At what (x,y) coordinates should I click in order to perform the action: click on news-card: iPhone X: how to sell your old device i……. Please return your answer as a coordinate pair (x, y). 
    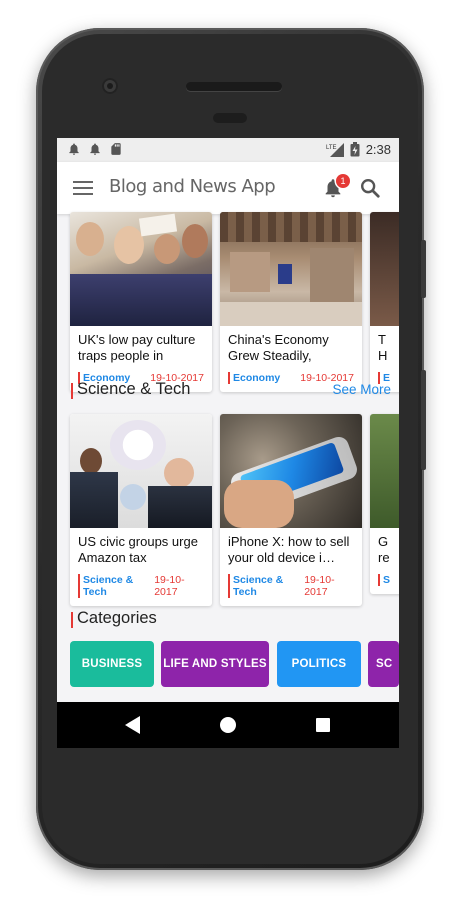
    Looking at the image, I should click on (291, 510).